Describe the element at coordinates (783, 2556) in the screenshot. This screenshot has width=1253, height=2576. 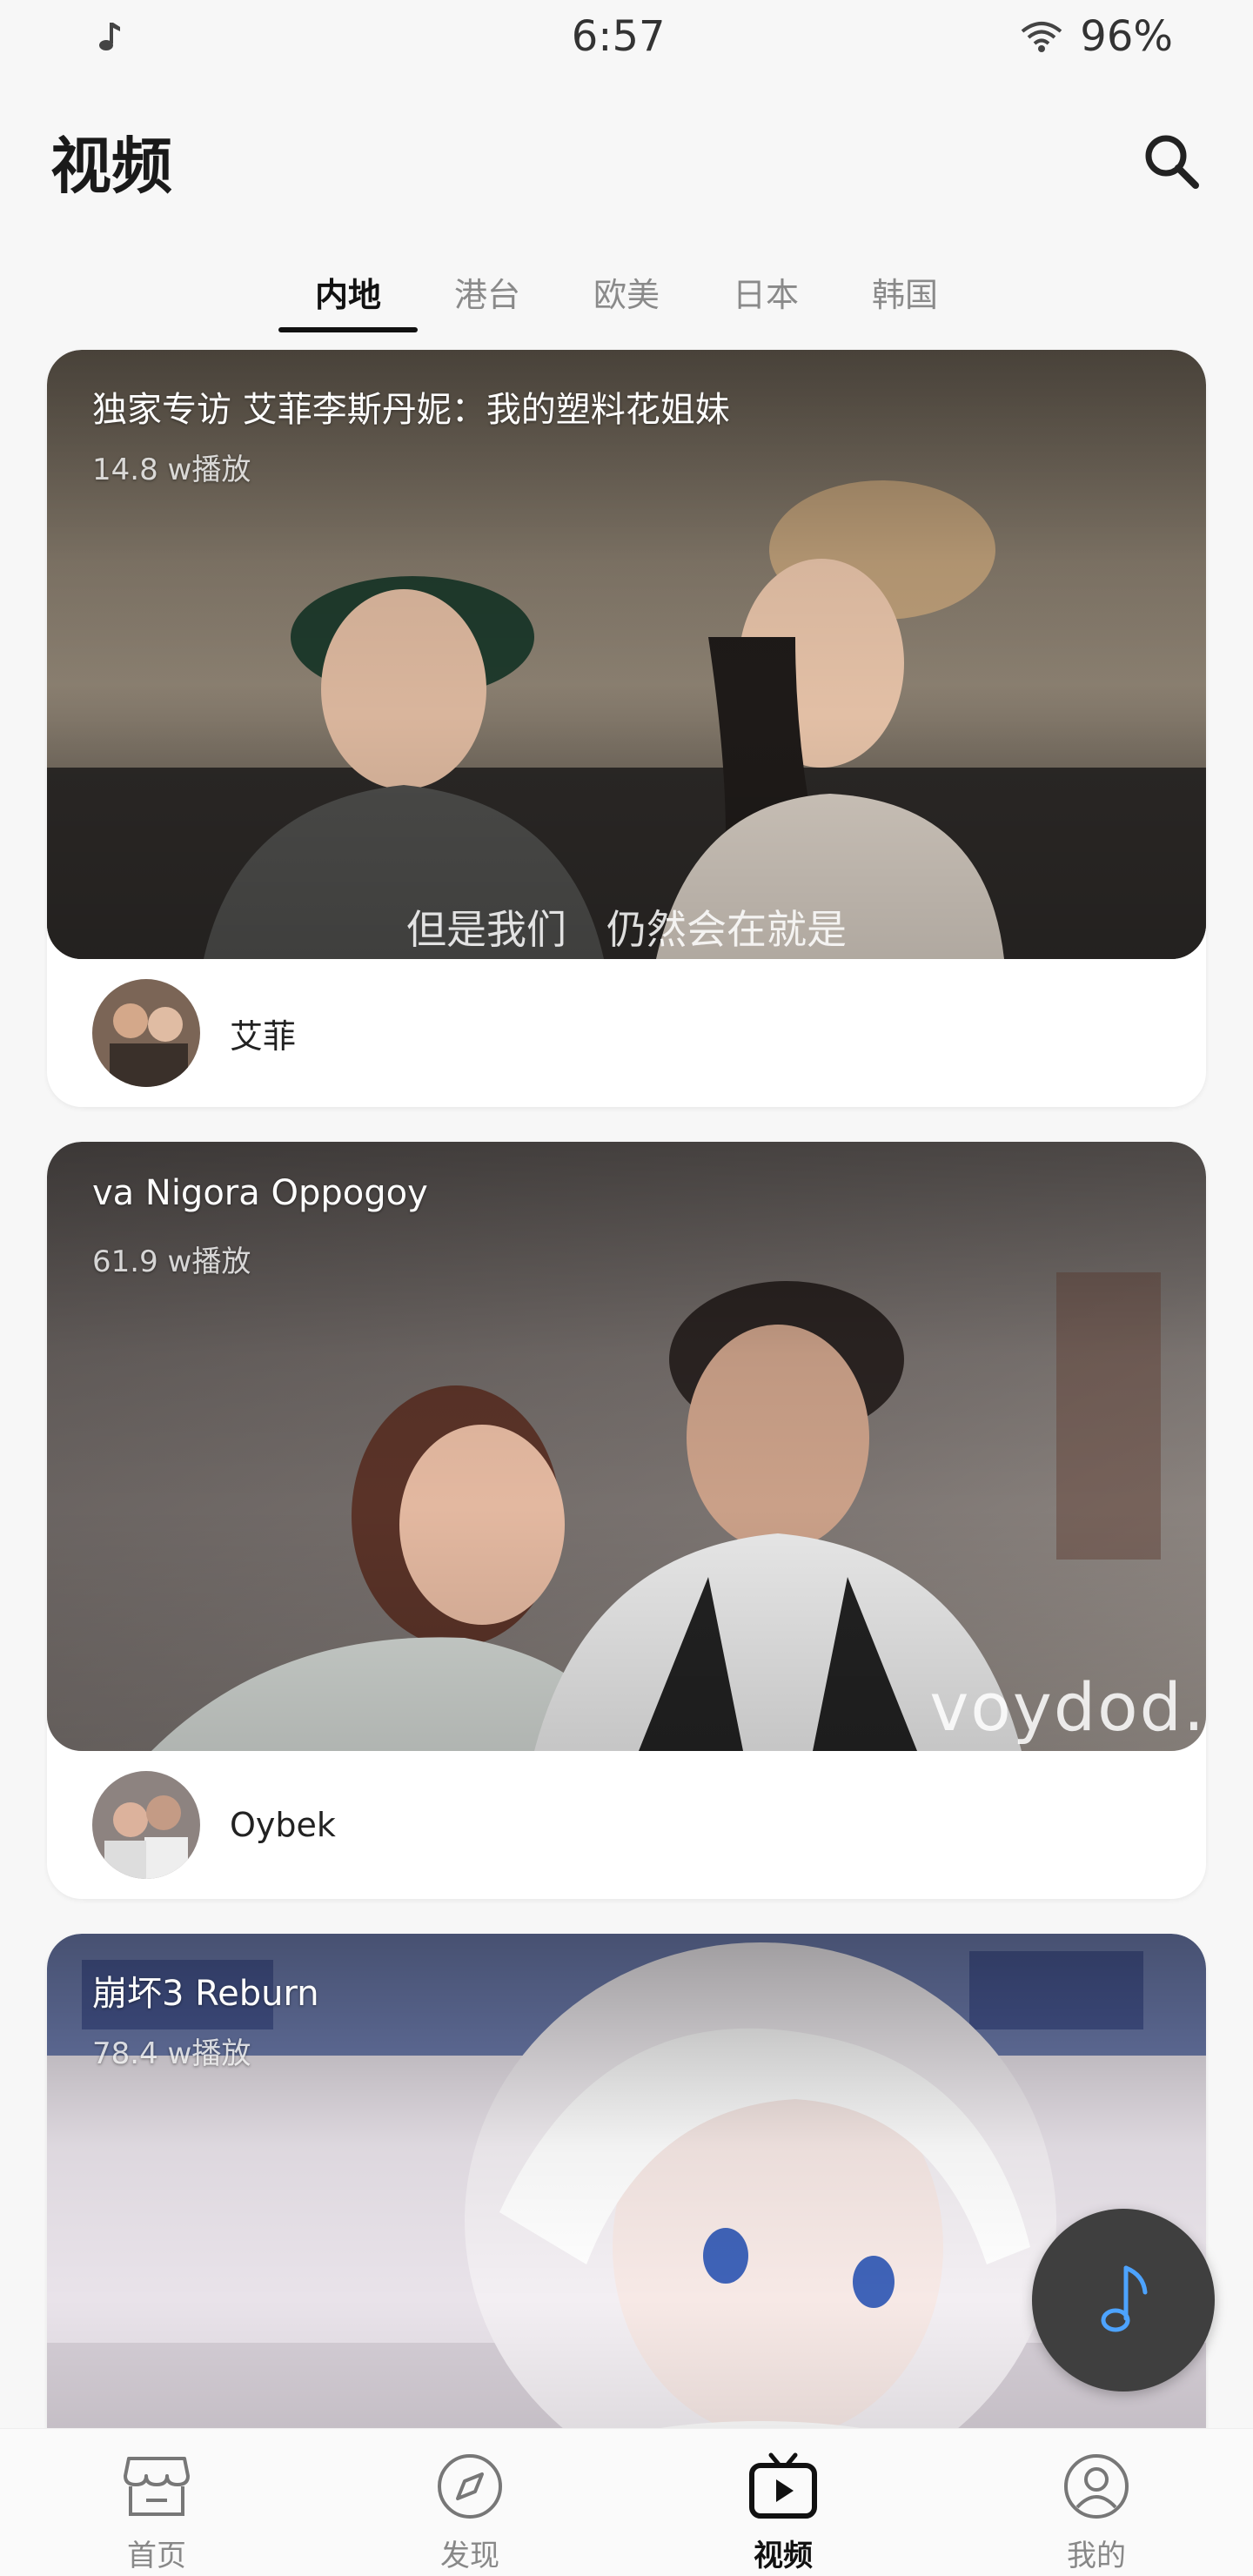
I see `nav-label: 视频` at that location.